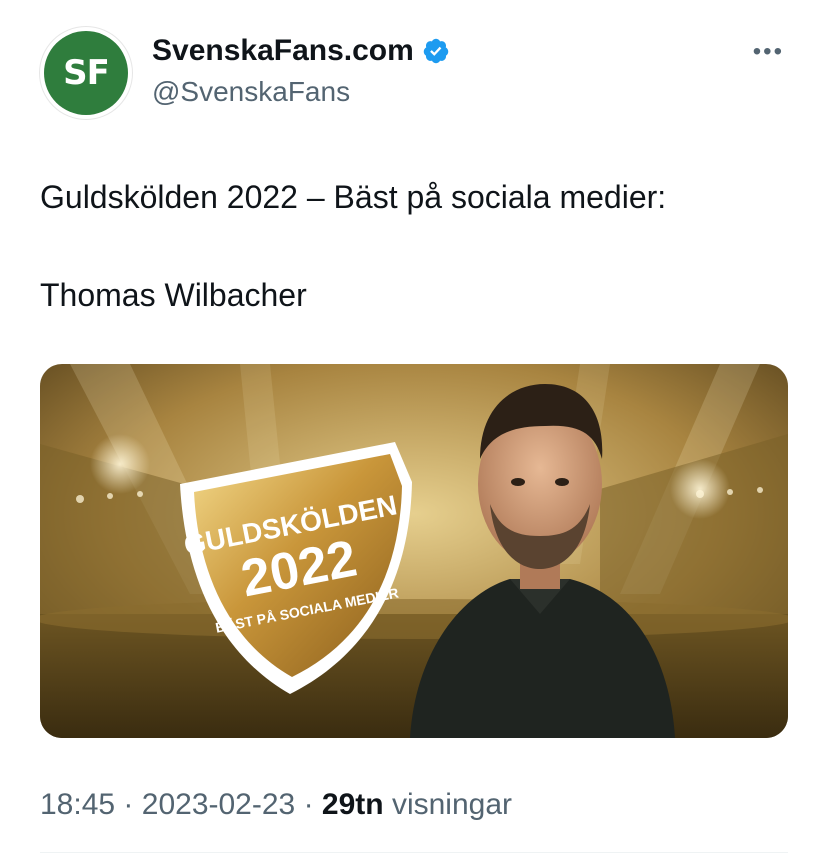 This screenshot has height=865, width=828. Describe the element at coordinates (218, 804) in the screenshot. I see `tweet-date: 2023-02-23` at that location.